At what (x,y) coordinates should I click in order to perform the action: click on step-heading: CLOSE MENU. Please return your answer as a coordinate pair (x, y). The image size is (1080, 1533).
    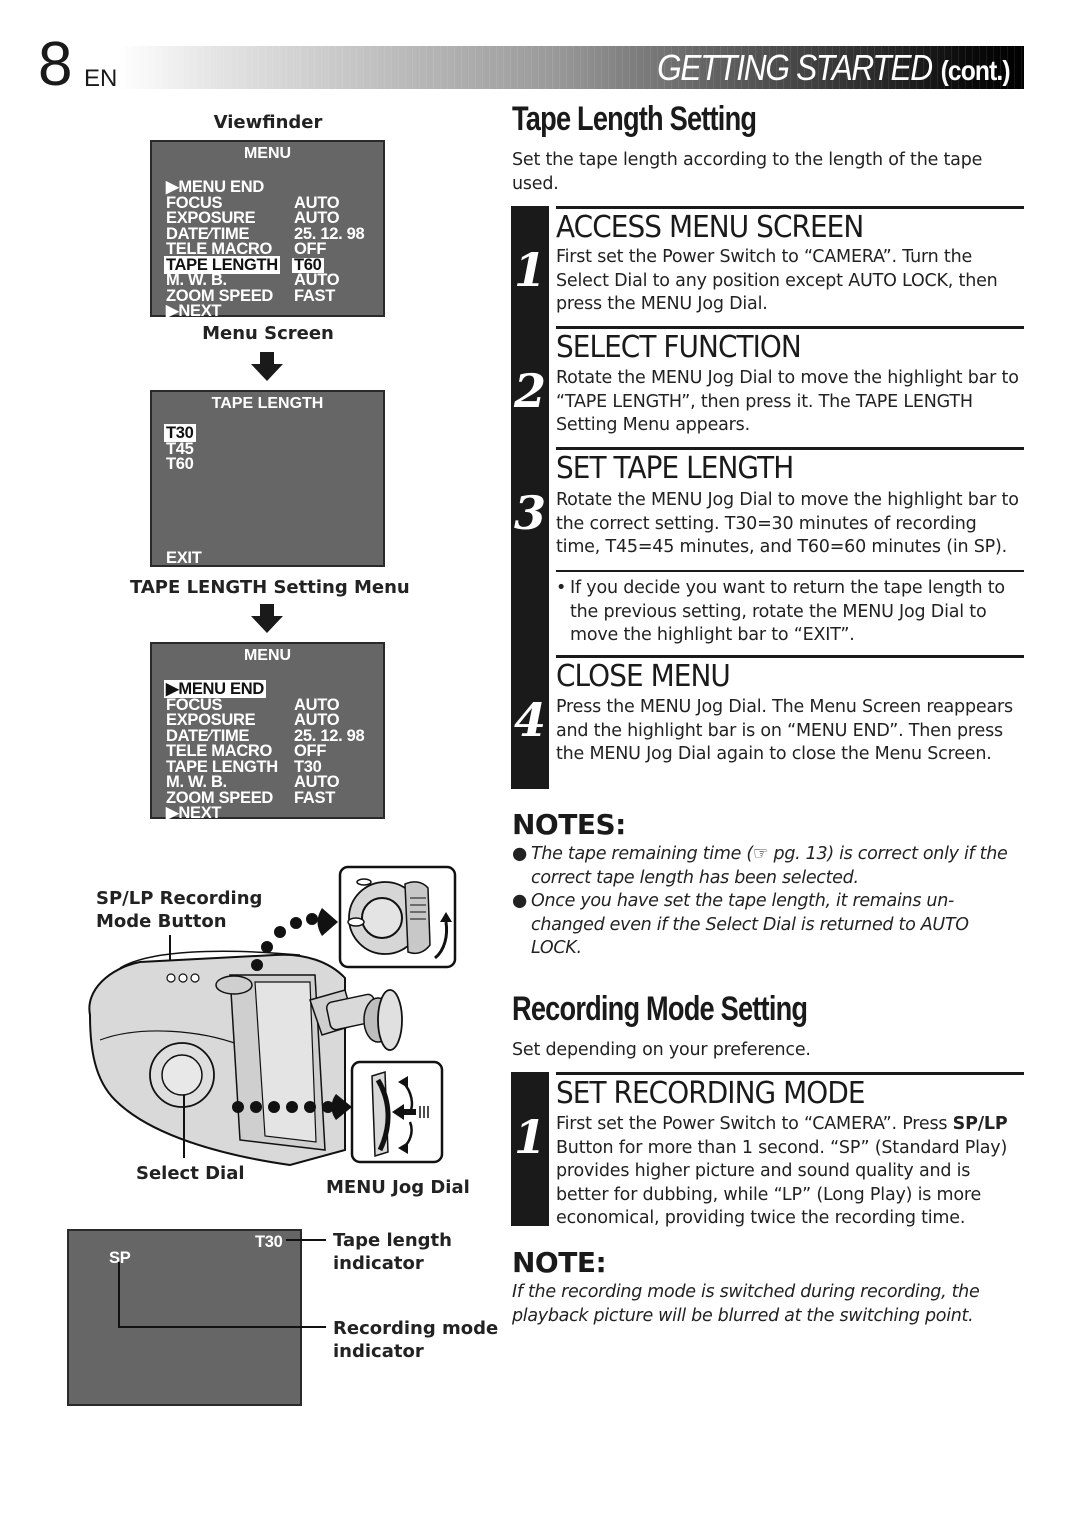
    Looking at the image, I should click on (643, 676).